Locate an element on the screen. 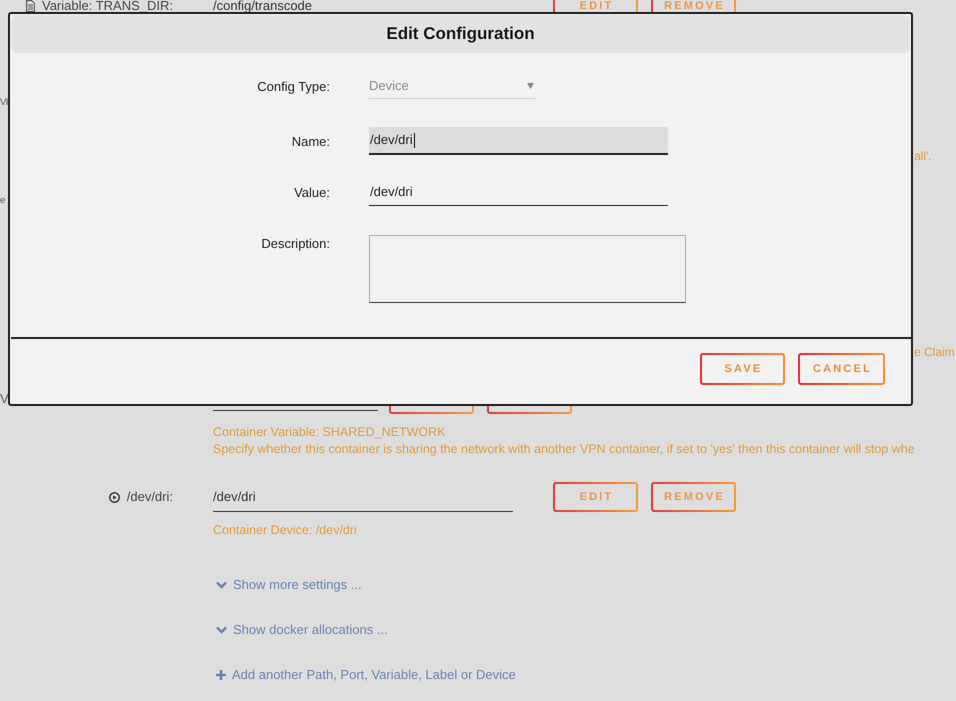 This screenshot has height=701, width=956. description-field is located at coordinates (527, 269).